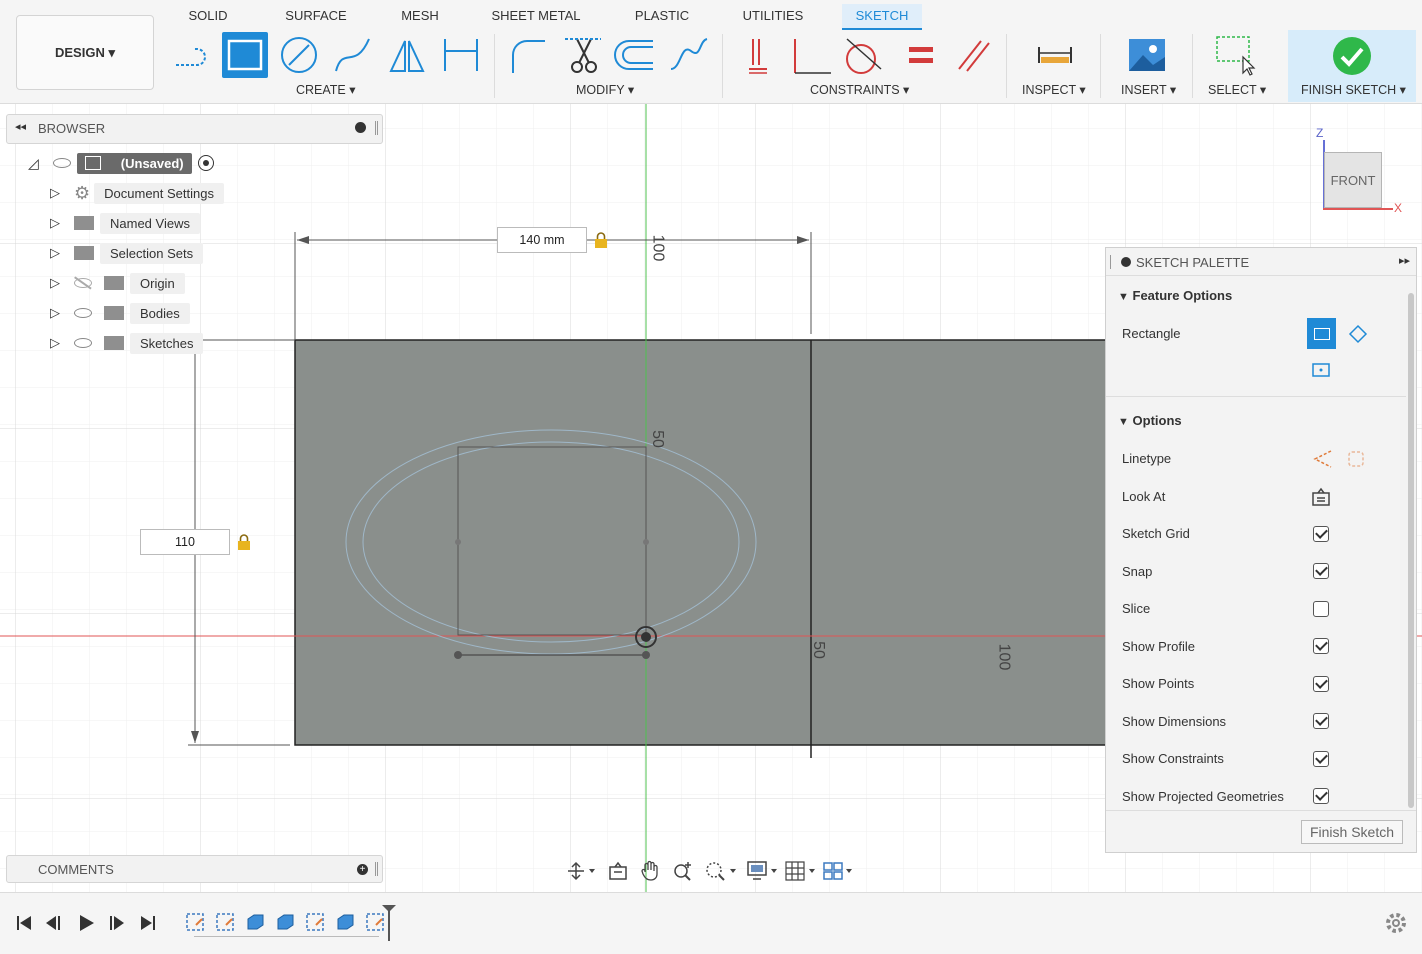 This screenshot has height=954, width=1422. I want to click on create-menu: CREATE ▾, so click(326, 89).